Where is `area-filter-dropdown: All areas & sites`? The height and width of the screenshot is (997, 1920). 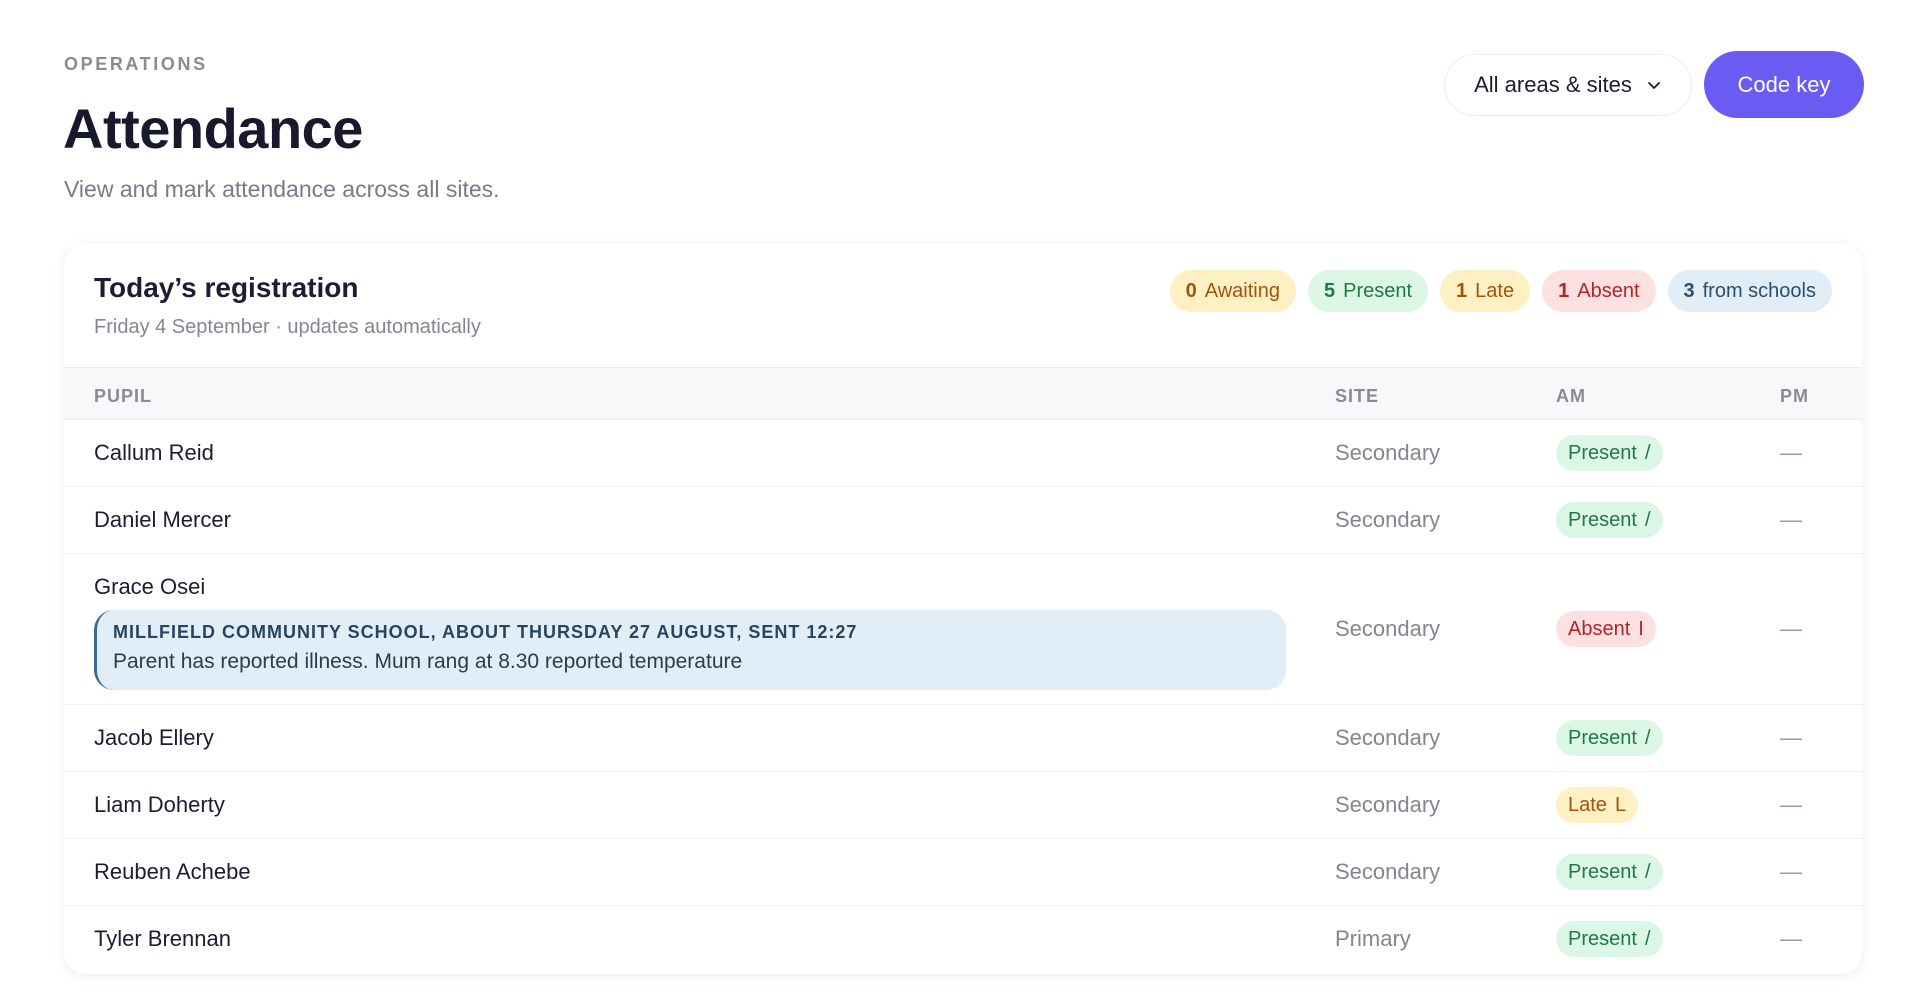
area-filter-dropdown: All areas & sites is located at coordinates (1568, 85).